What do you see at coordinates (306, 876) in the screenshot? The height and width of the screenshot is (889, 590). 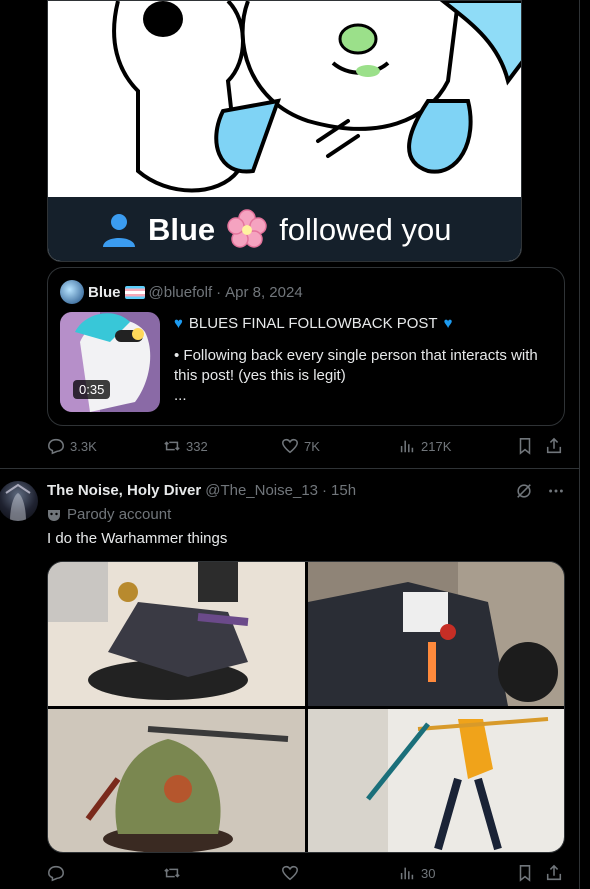 I see `post-actions: 30` at bounding box center [306, 876].